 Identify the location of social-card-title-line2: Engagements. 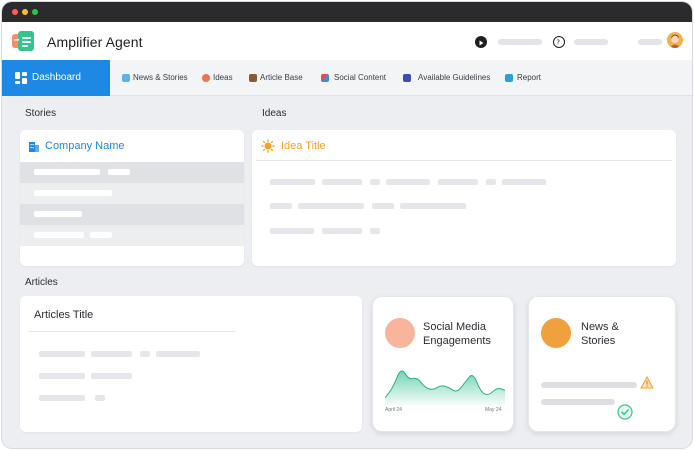
(457, 341).